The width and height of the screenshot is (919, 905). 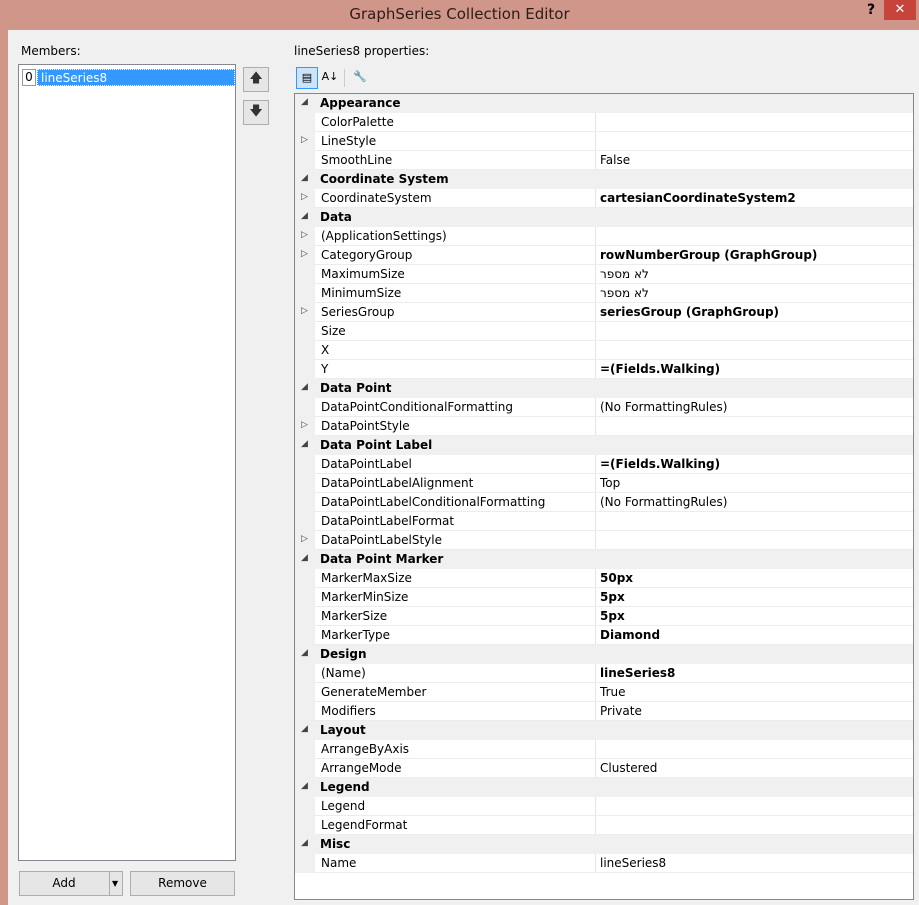 What do you see at coordinates (689, 312) in the screenshot?
I see `property-value: seriesGroup (GraphGroup)` at bounding box center [689, 312].